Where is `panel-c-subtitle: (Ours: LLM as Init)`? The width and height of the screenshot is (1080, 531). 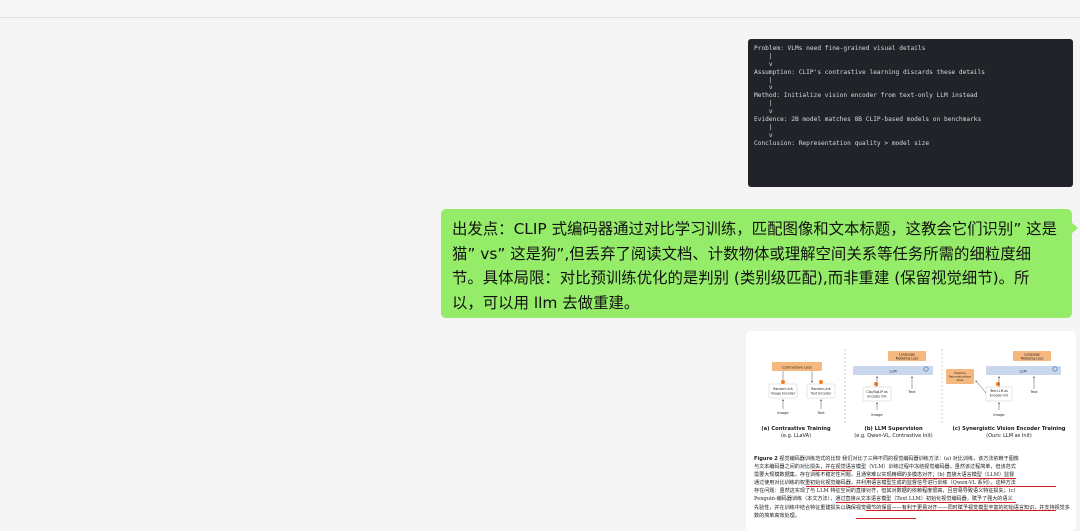
panel-c-subtitle: (Ours: LLM as Init) is located at coordinates (1009, 436).